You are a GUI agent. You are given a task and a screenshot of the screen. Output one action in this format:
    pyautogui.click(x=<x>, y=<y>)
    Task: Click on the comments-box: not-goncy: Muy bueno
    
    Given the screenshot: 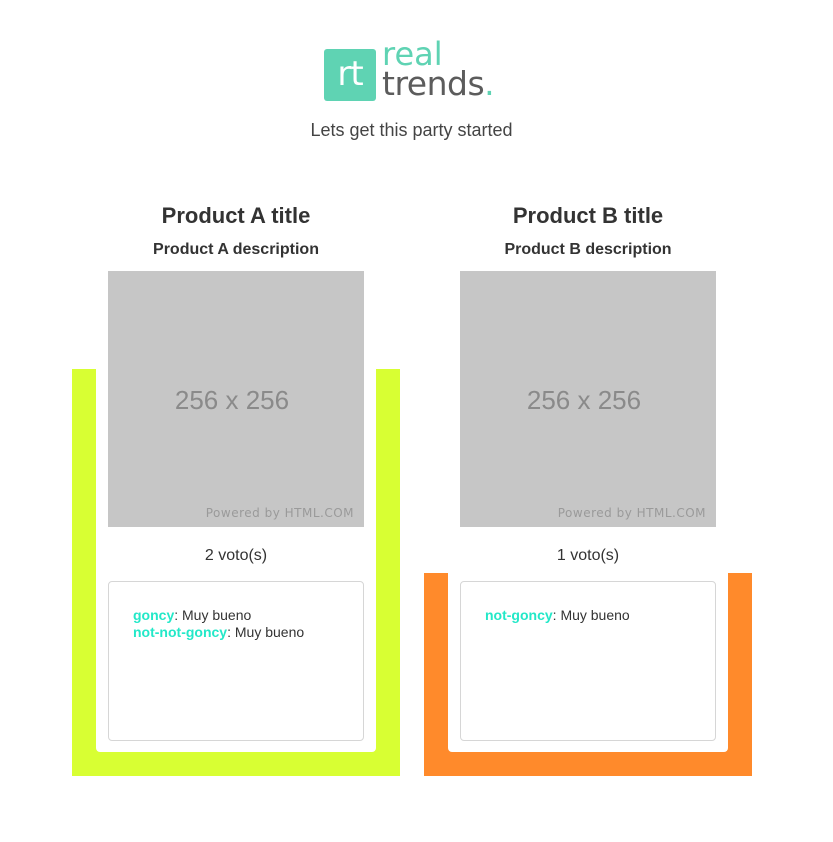 What is the action you would take?
    pyautogui.click(x=588, y=661)
    